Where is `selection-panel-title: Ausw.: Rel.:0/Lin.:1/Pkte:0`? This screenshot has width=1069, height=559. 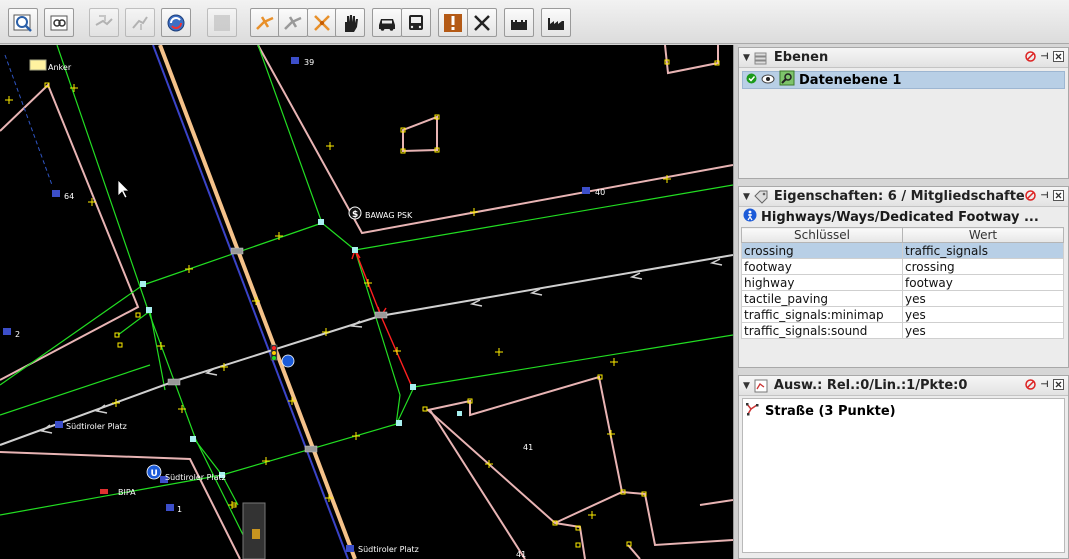
selection-panel-title: Ausw.: Rel.:0/Lin.:1/Pkte:0 is located at coordinates (870, 385).